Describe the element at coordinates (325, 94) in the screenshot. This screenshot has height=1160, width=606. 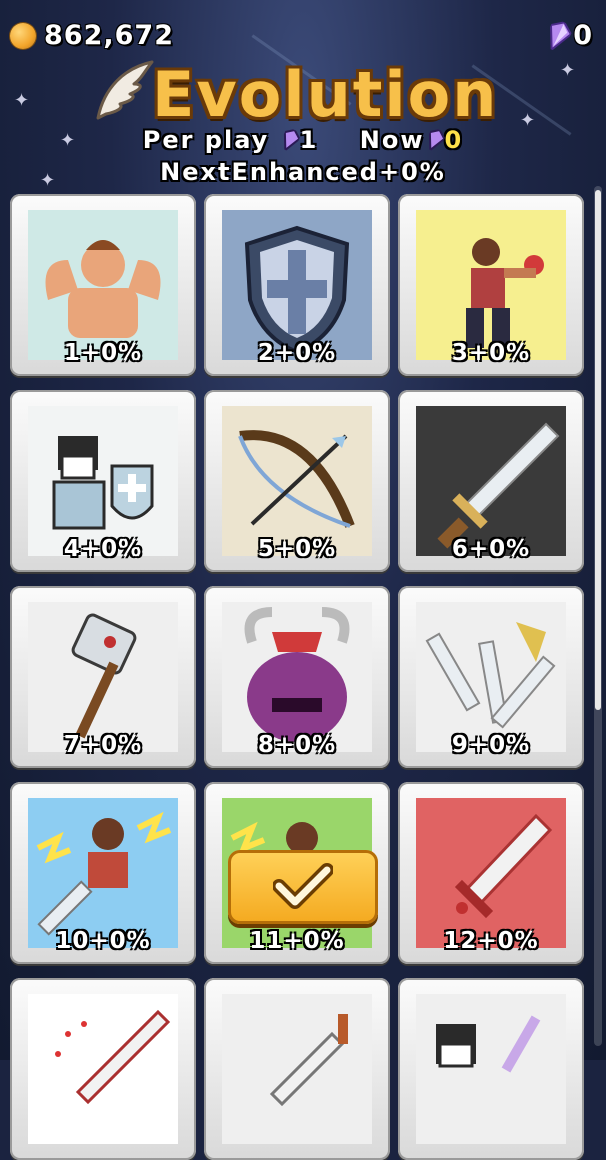
I see `page-title: Evolution` at that location.